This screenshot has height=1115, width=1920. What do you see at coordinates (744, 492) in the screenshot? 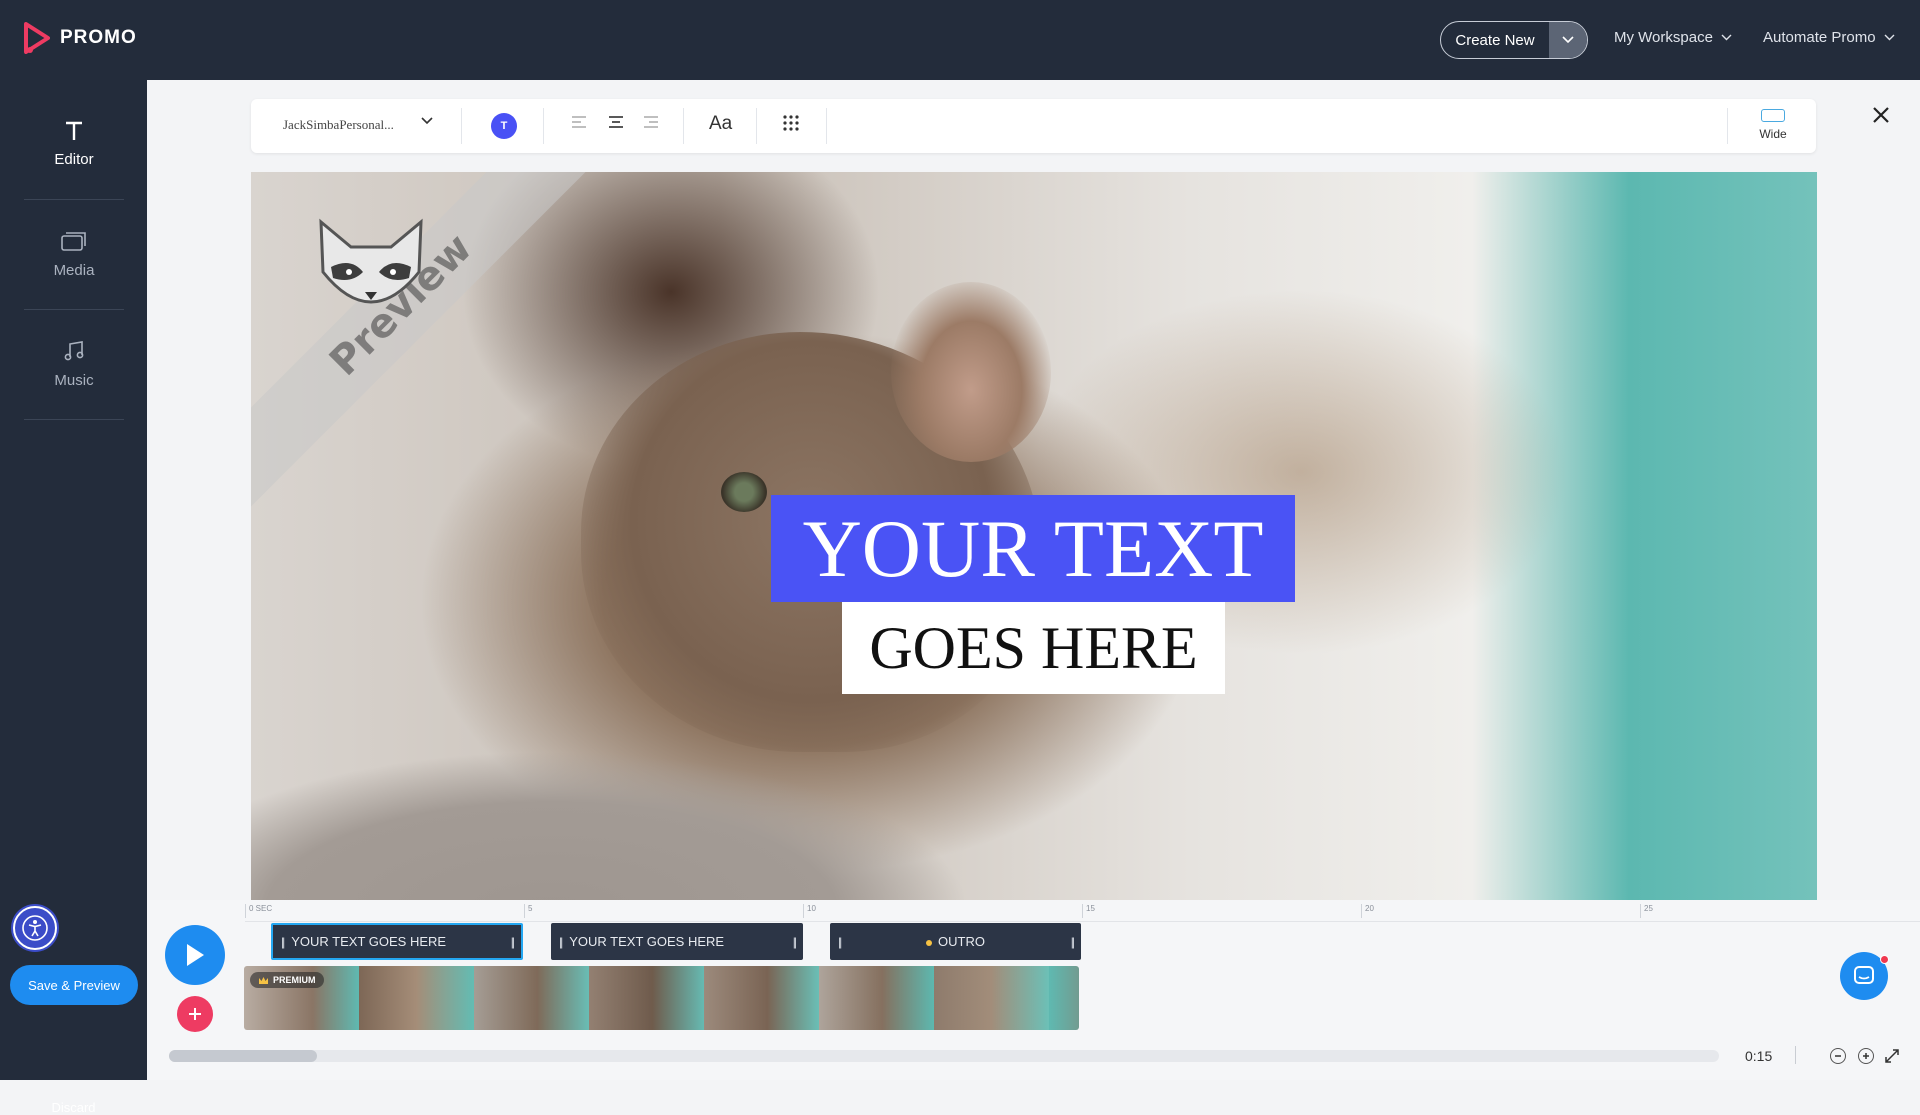
I see `background-photo-cat-eye` at bounding box center [744, 492].